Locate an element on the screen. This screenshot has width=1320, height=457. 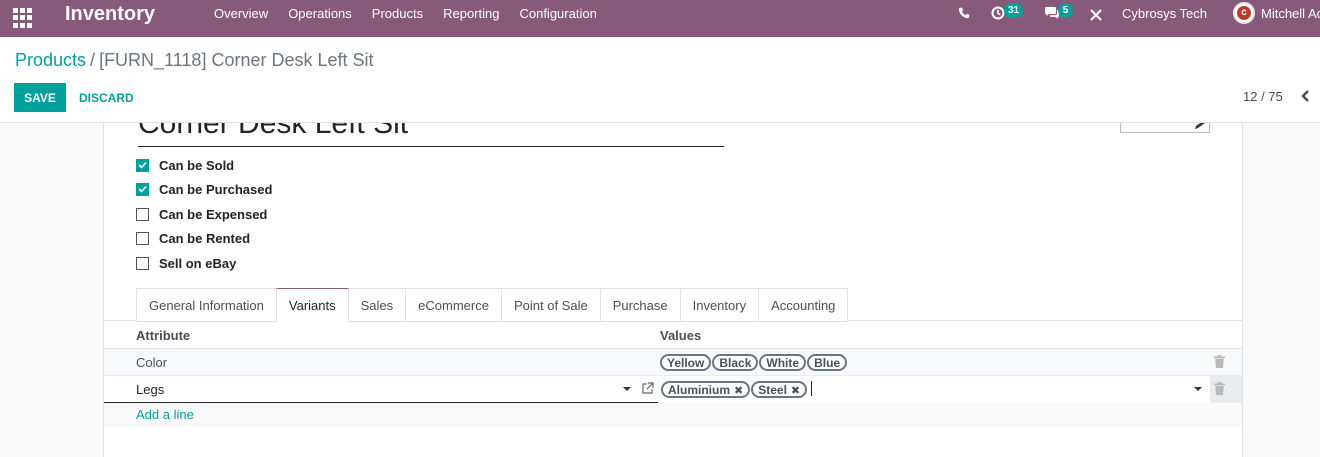
breadcrumb-current: [FURN_1118] Corner Desk Left Sit is located at coordinates (236, 60).